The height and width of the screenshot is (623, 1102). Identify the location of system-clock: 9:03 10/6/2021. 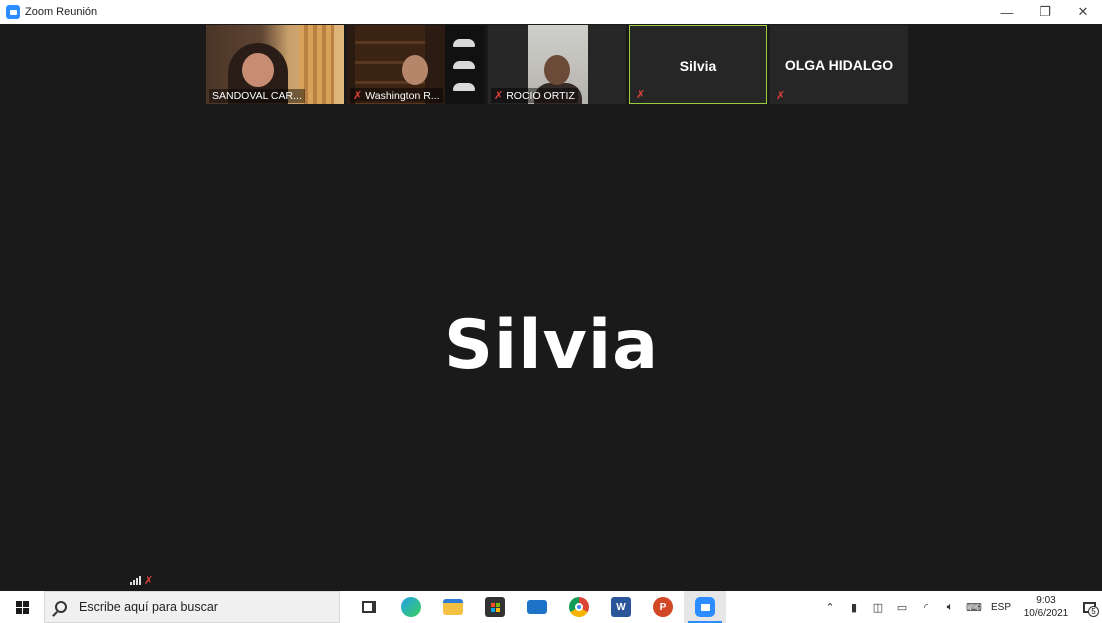
(1046, 607).